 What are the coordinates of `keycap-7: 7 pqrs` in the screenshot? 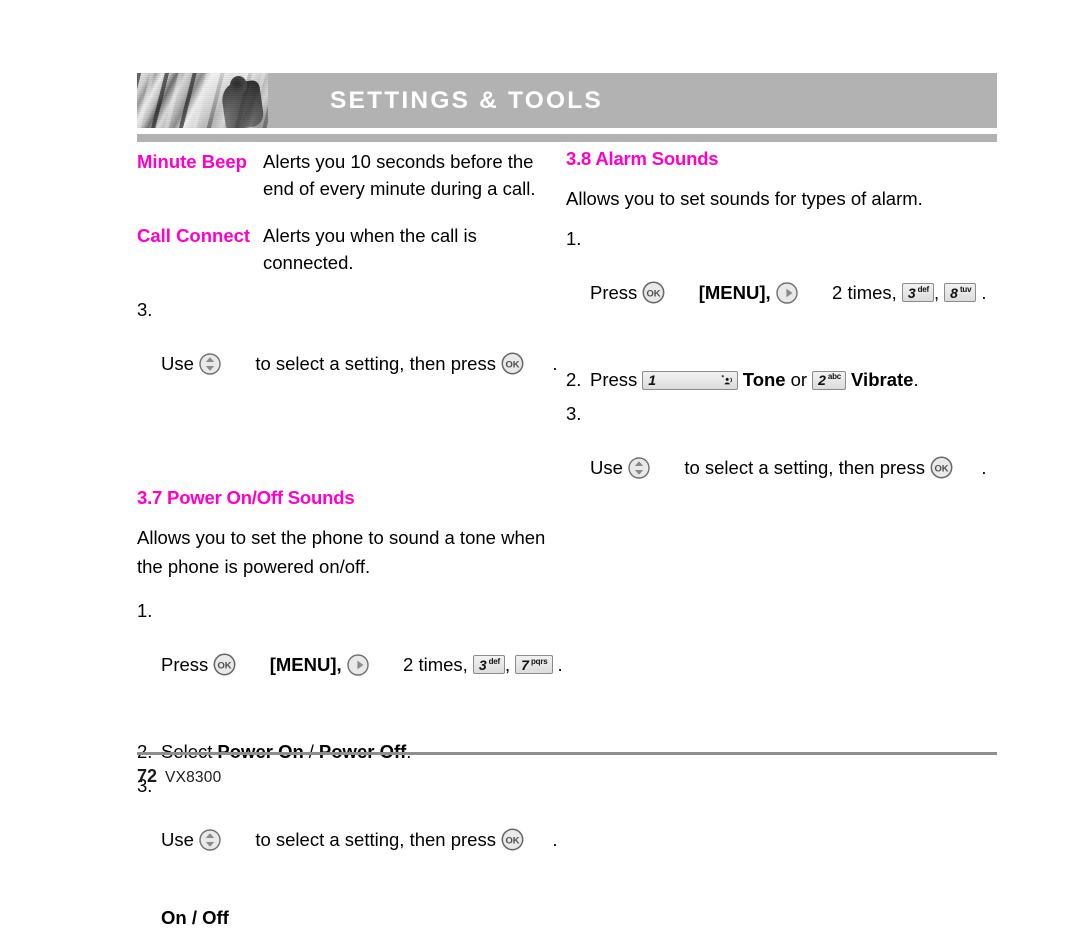 It's located at (534, 664).